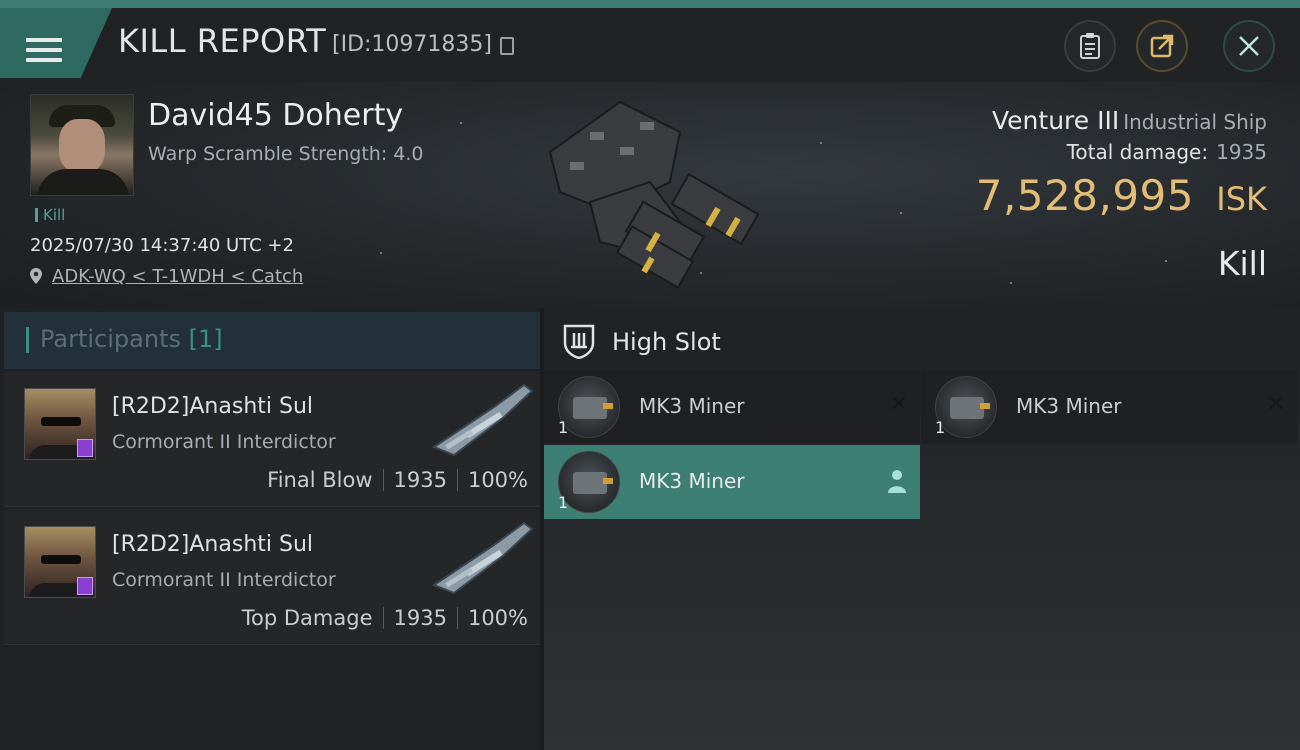  I want to click on location-link: ADK-WQ < T-1WDH < Catch, so click(177, 276).